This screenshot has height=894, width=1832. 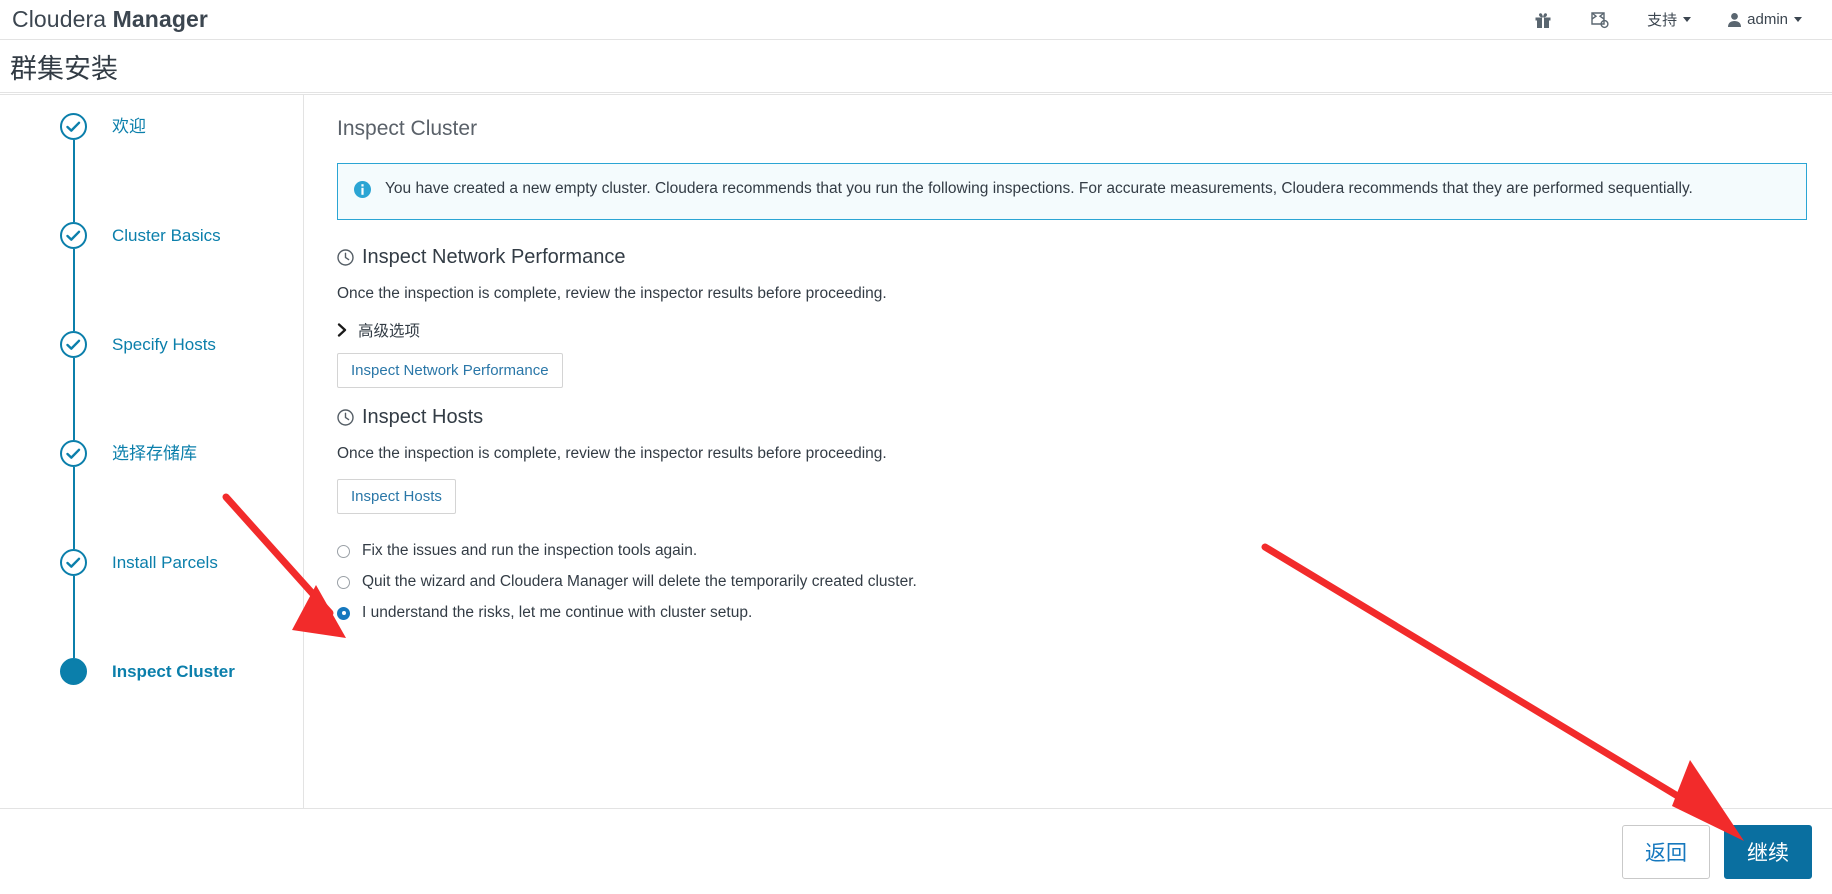 What do you see at coordinates (362, 192) in the screenshot?
I see `info-icon` at bounding box center [362, 192].